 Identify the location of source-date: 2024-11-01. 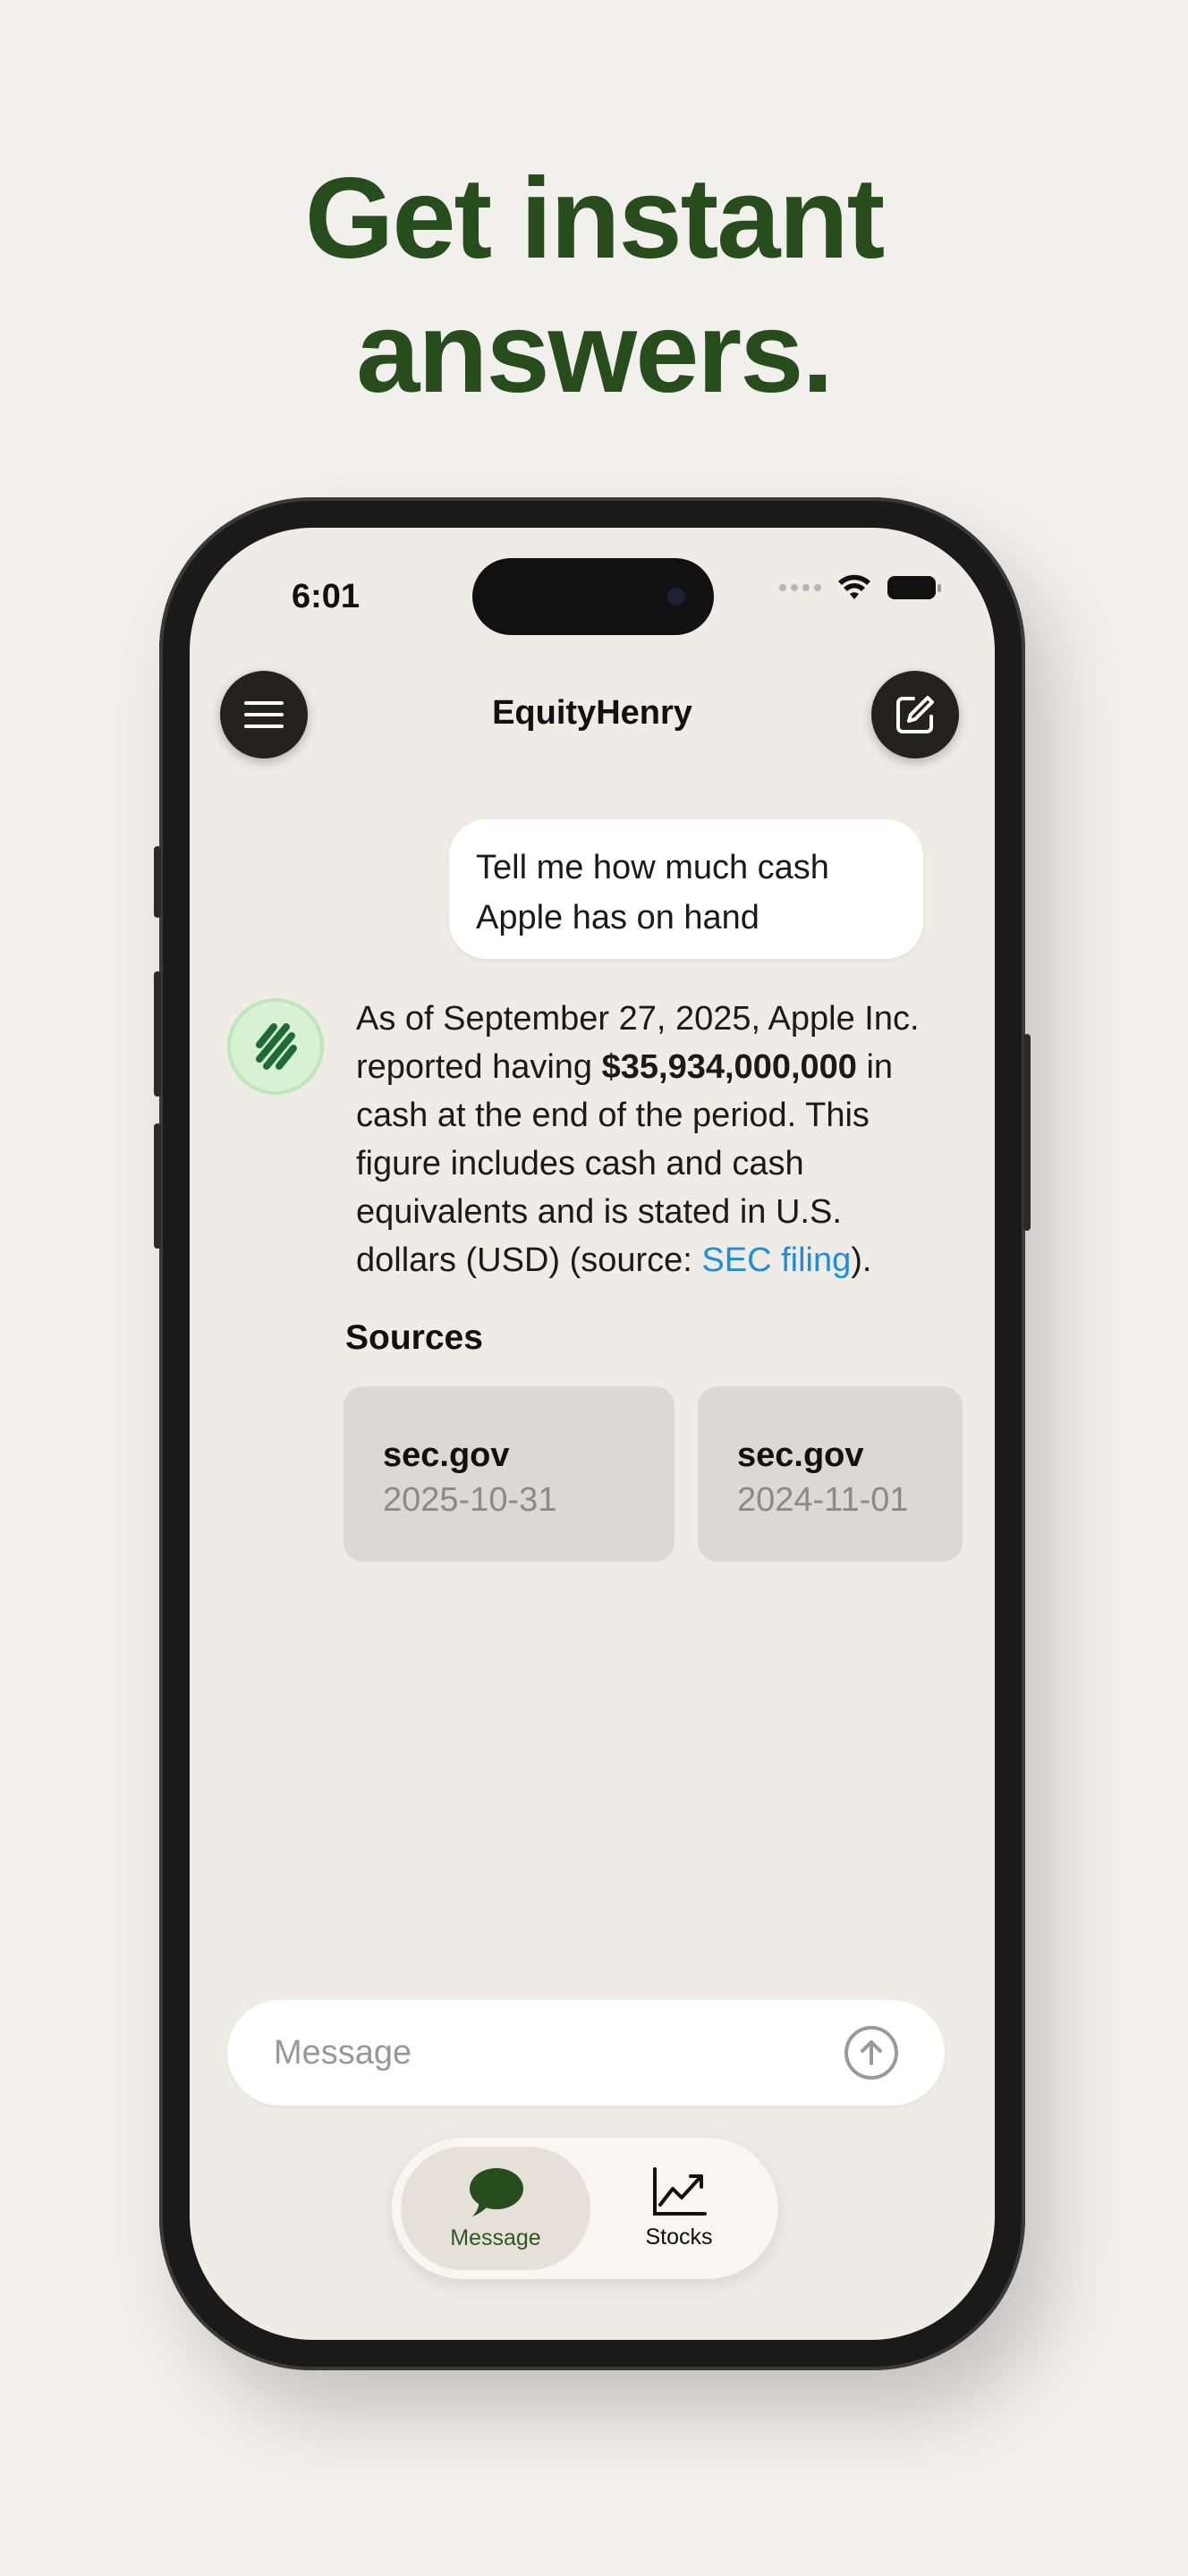
(823, 1500).